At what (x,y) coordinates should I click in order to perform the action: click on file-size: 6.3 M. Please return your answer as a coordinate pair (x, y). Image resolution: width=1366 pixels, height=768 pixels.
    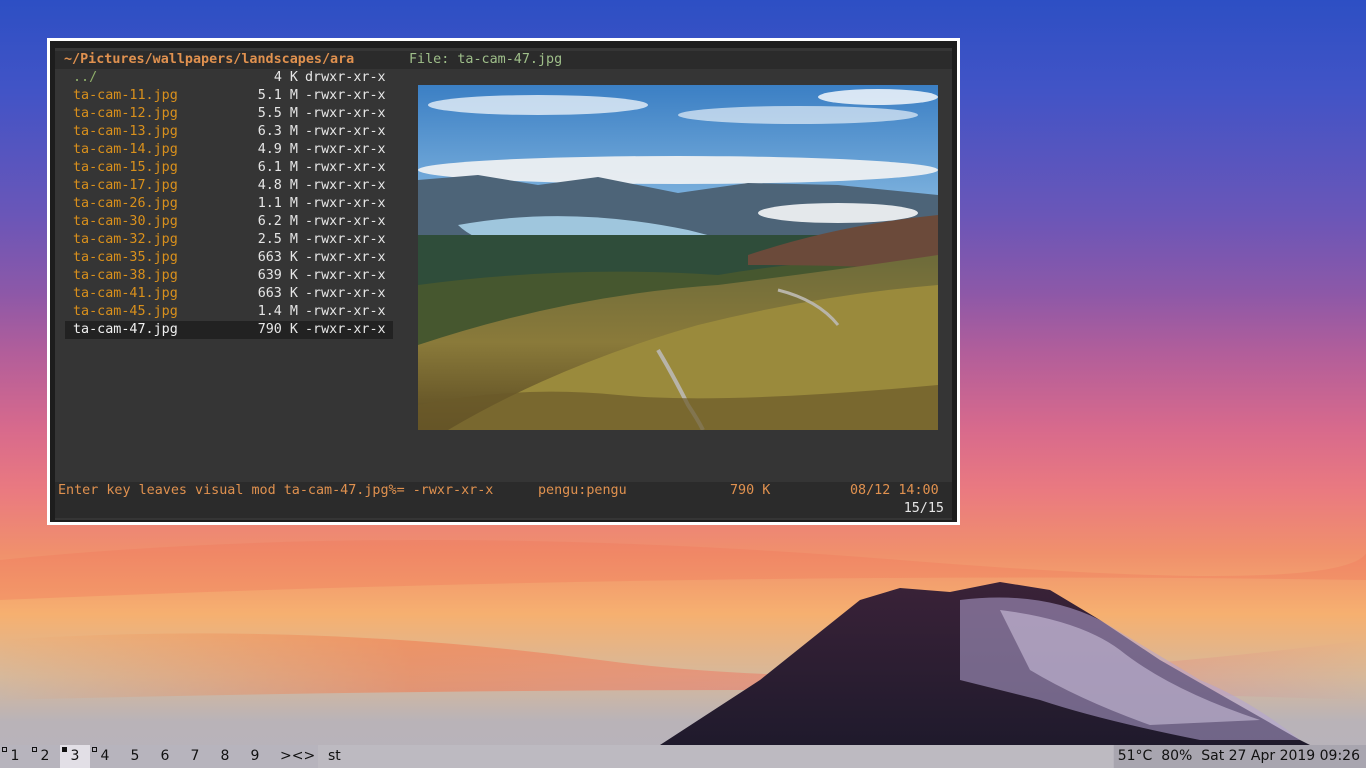
    Looking at the image, I should click on (277, 131).